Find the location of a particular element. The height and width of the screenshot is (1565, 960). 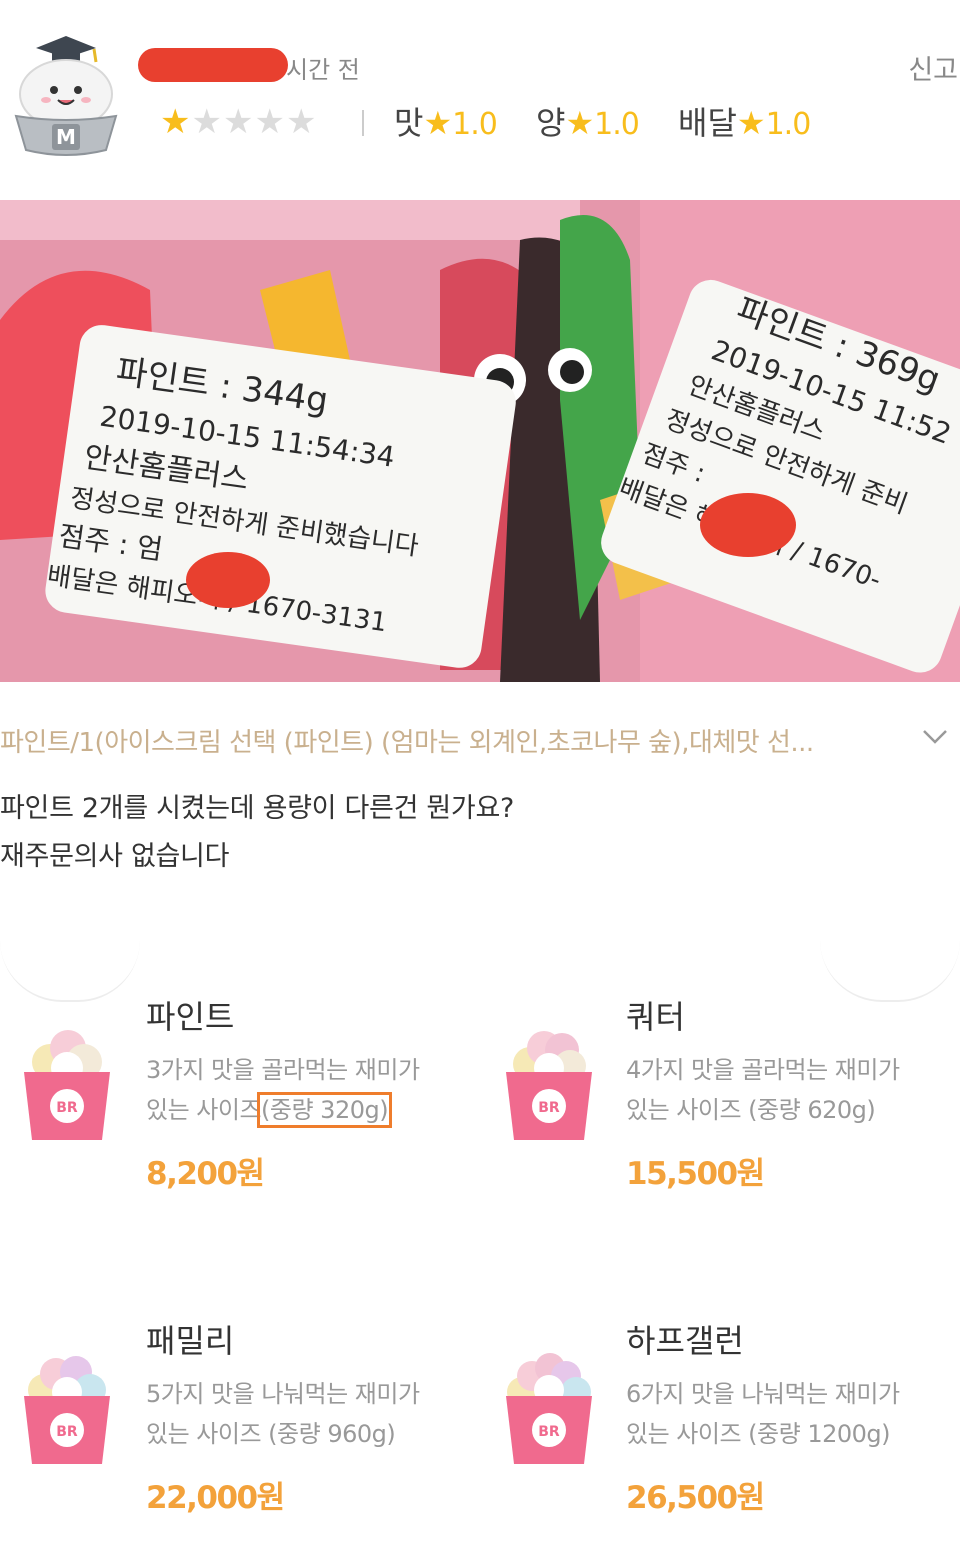

rice-bowl-mascot-icon: M is located at coordinates (66, 96).